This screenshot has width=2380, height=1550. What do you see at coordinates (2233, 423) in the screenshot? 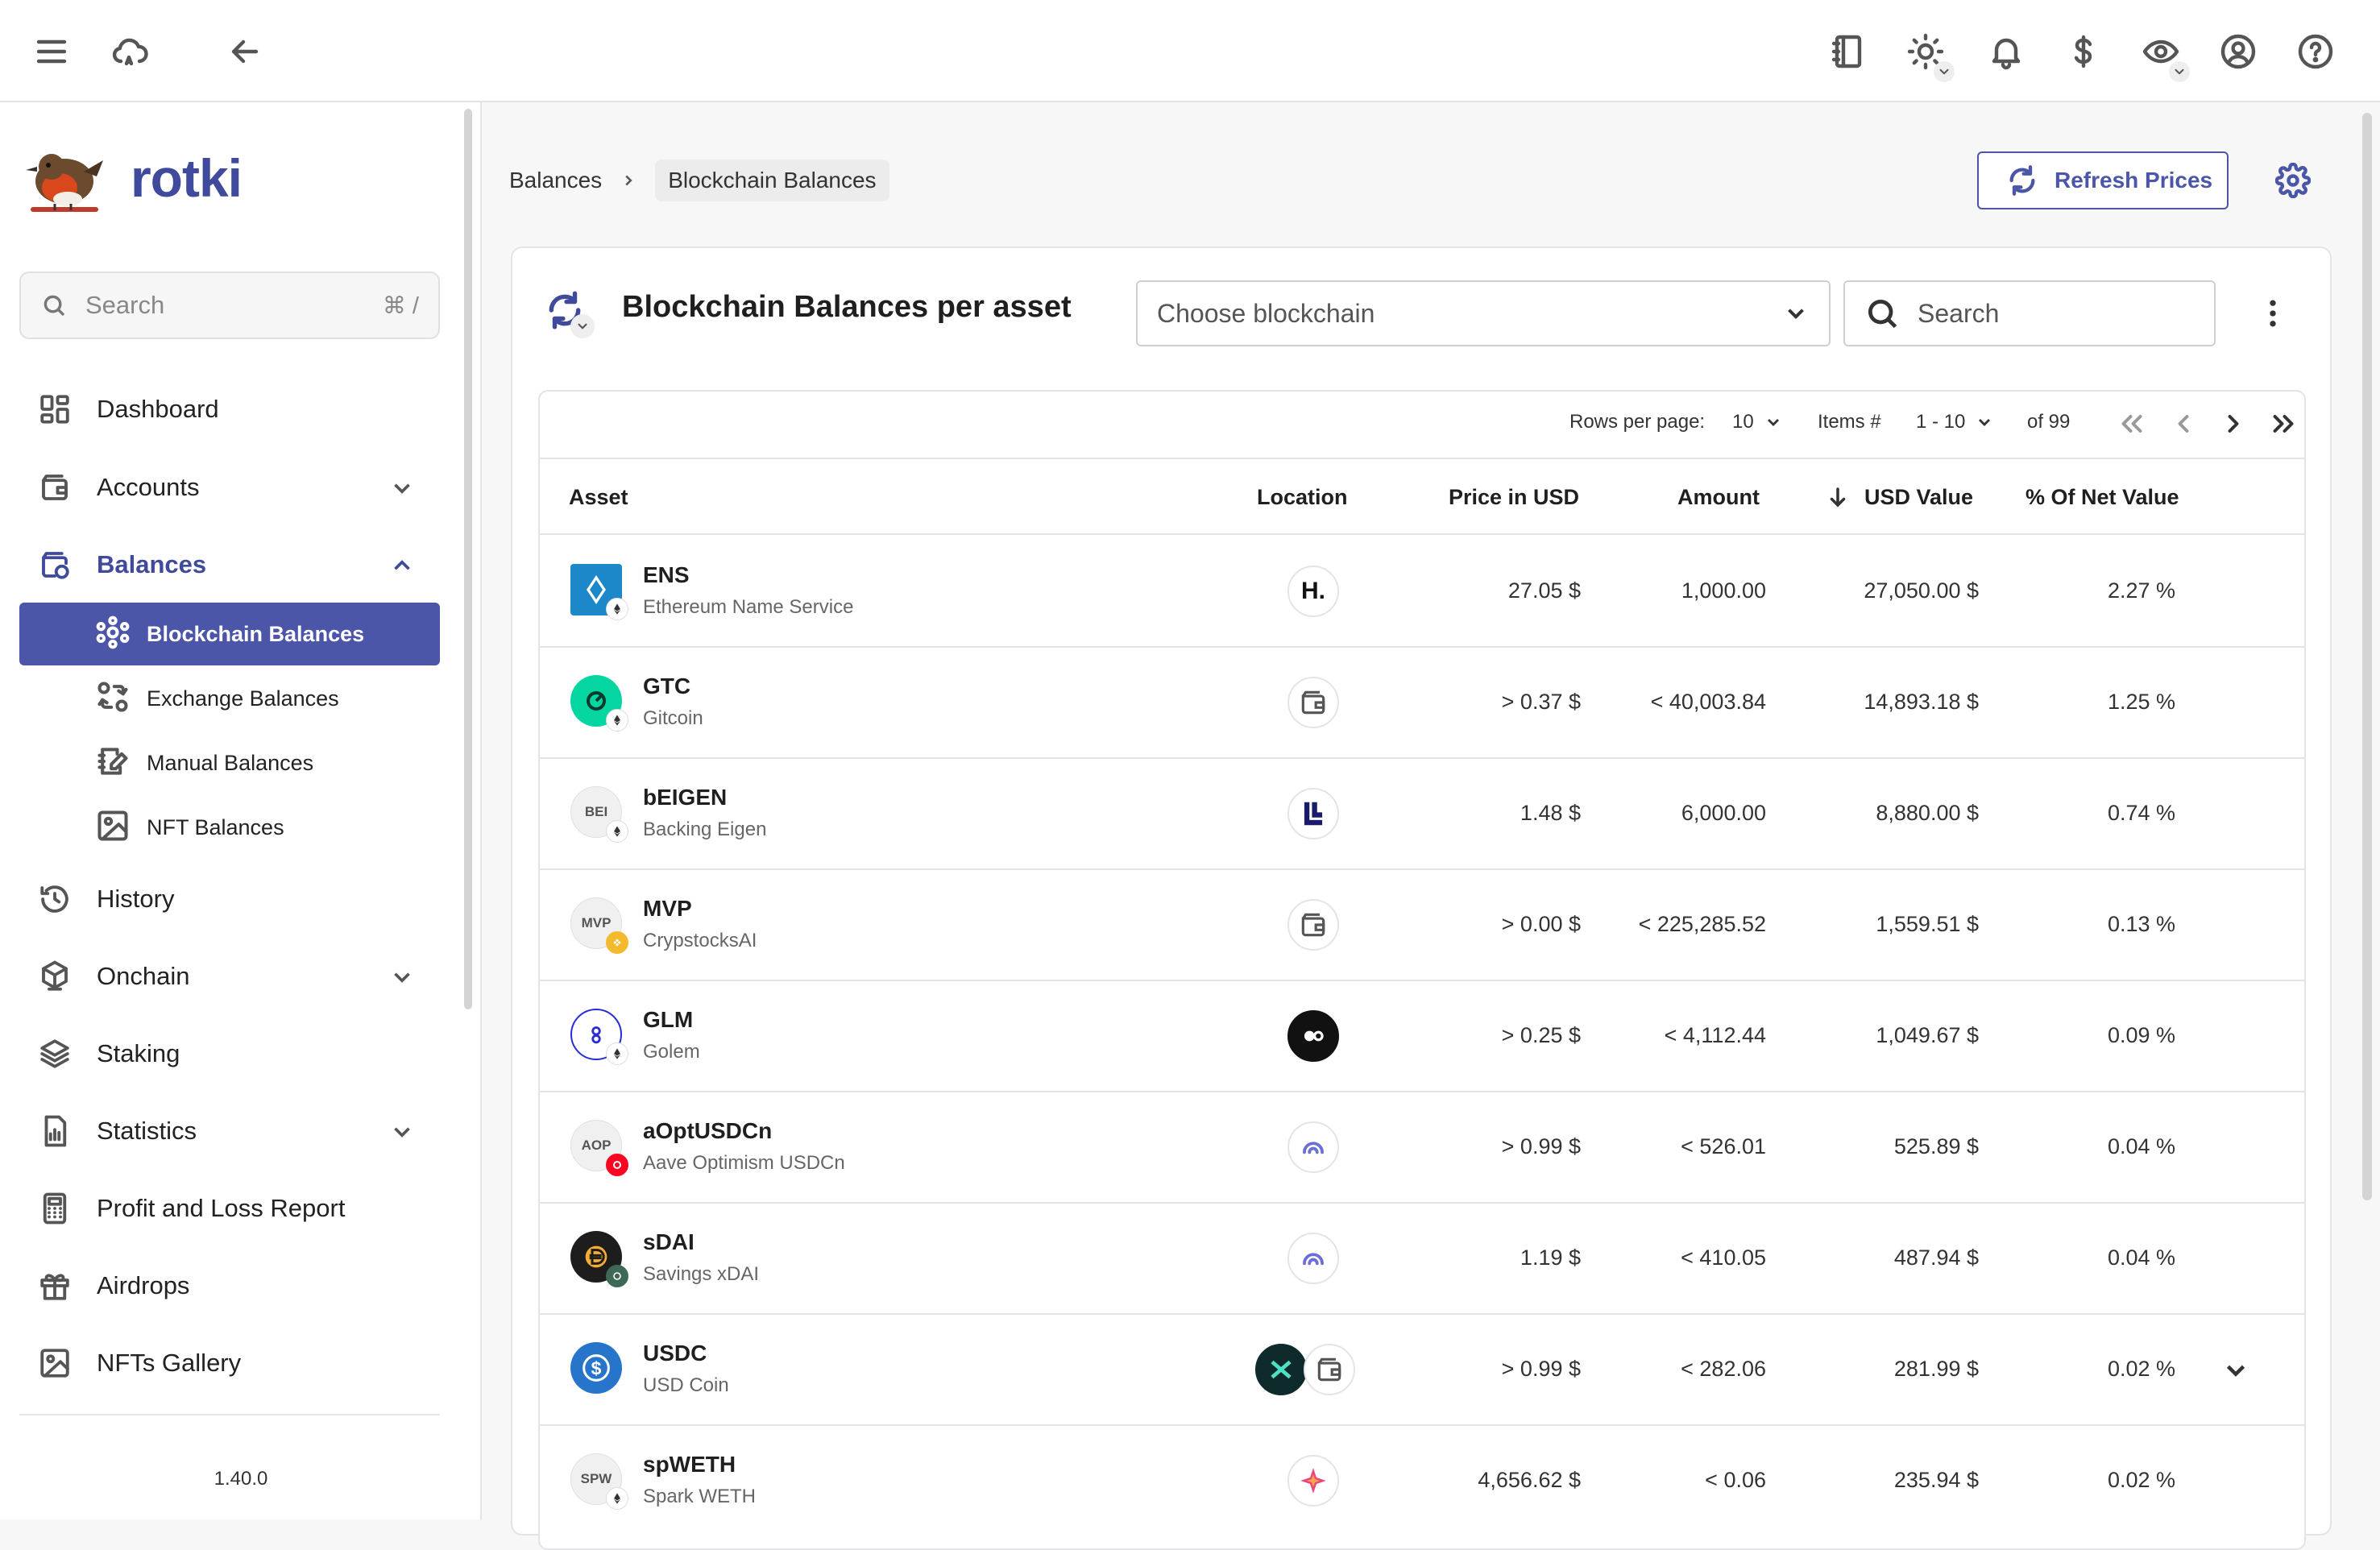
I see `next-page-button` at bounding box center [2233, 423].